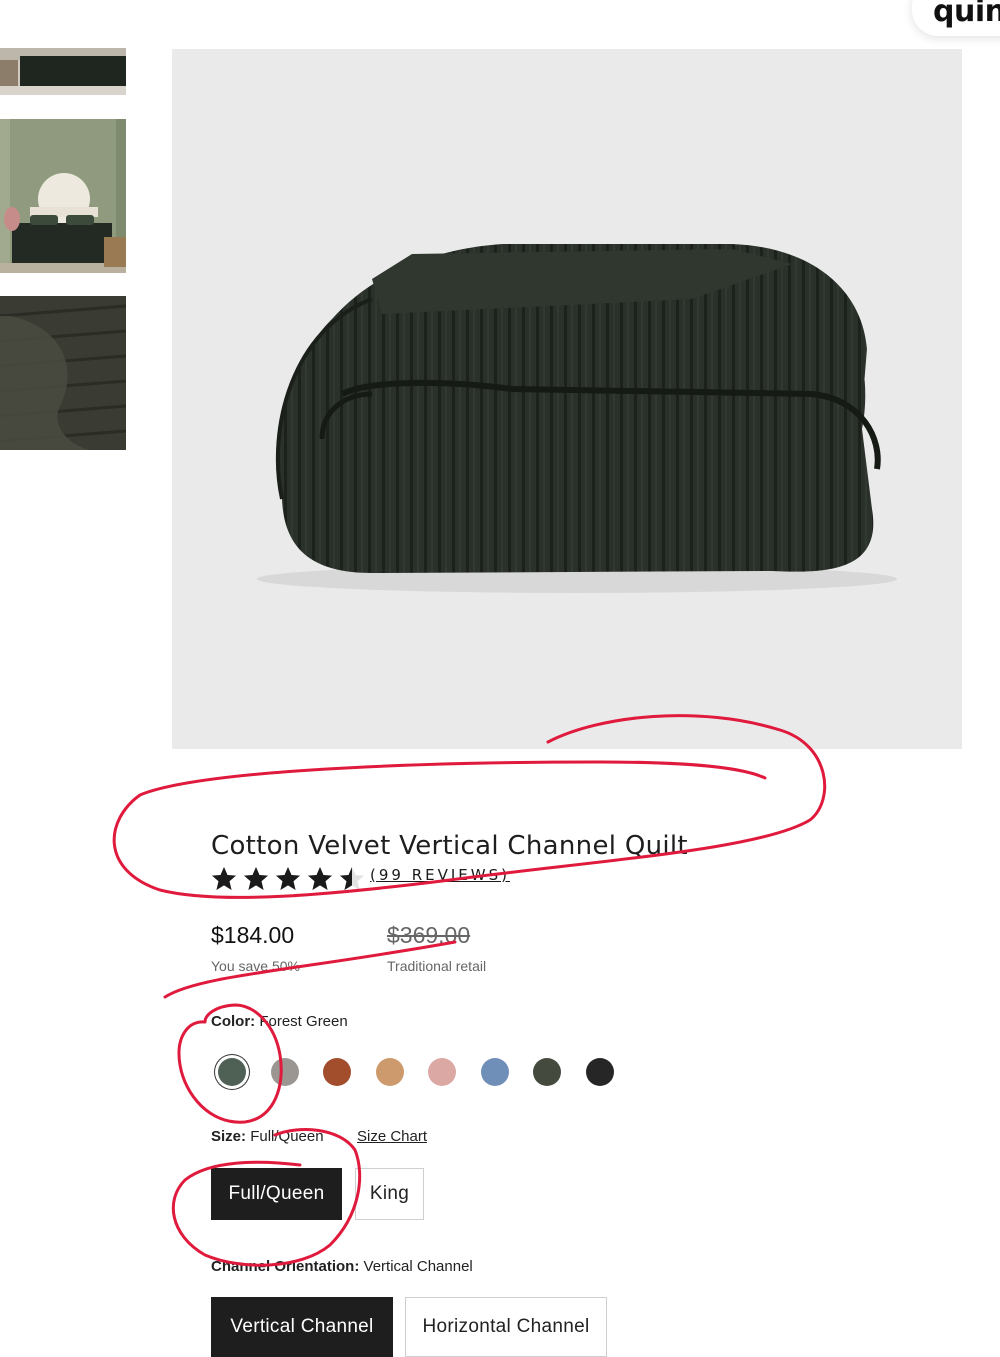 This screenshot has height=1357, width=1000. I want to click on color-label: Color:, so click(233, 1021).